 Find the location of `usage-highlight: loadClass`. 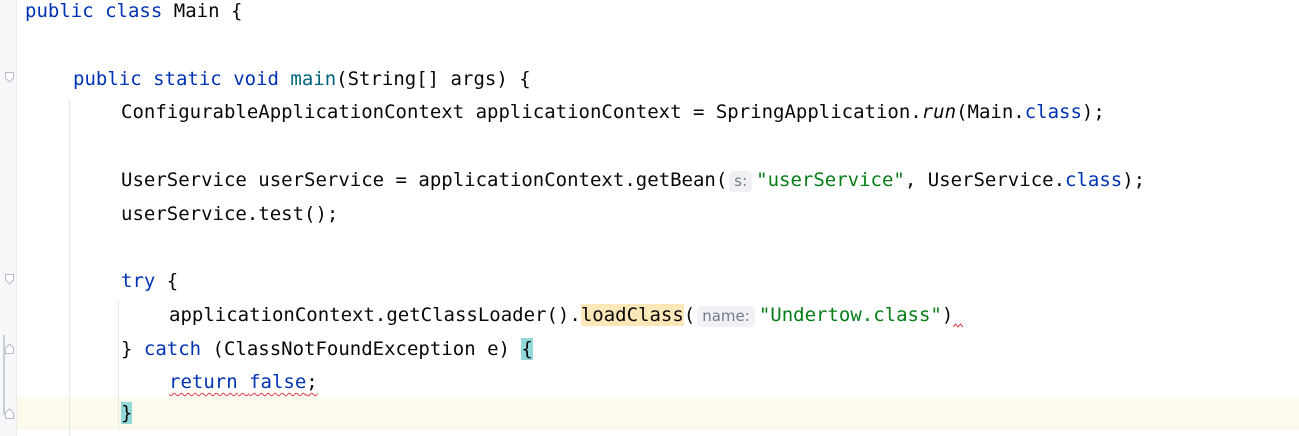

usage-highlight: loadClass is located at coordinates (632, 315).